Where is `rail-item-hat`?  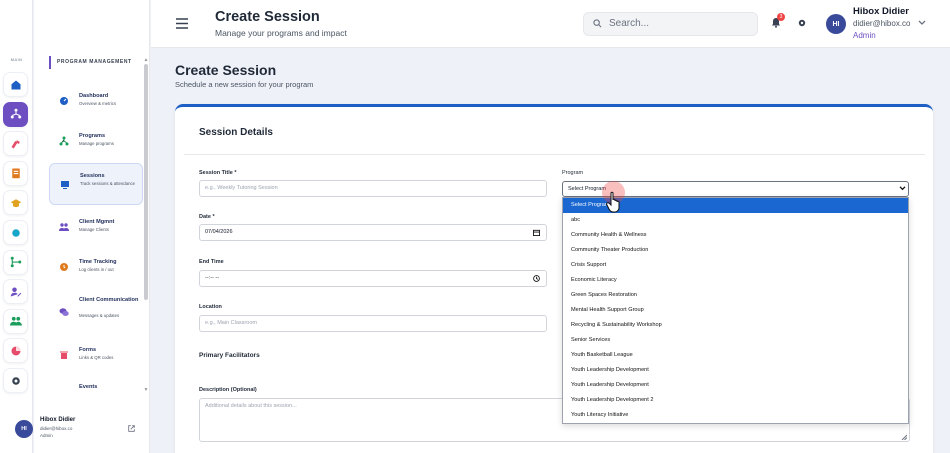 rail-item-hat is located at coordinates (15, 203).